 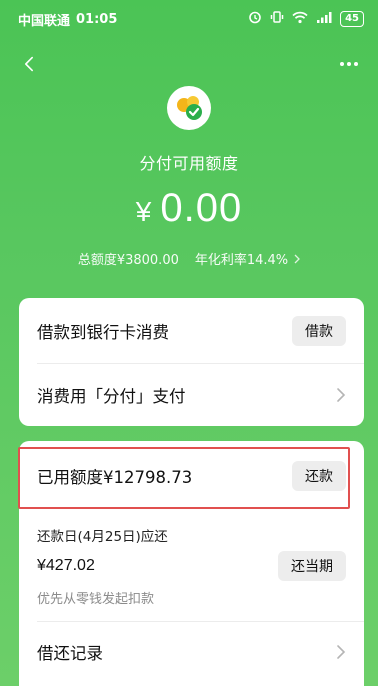 What do you see at coordinates (70, 653) in the screenshot?
I see `records-label: 借还记录` at bounding box center [70, 653].